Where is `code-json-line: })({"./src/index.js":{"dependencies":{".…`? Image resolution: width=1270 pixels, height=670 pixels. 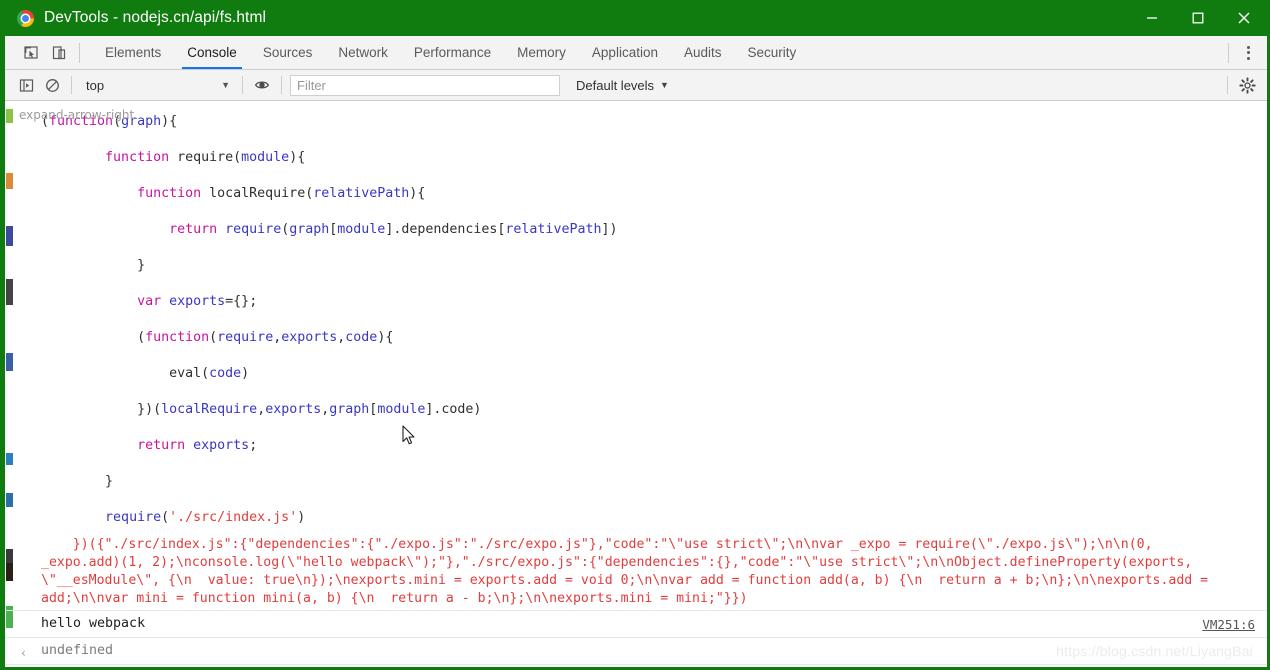
code-json-line: })({"./src/index.js":{"dependencies":{".… is located at coordinates (597, 544).